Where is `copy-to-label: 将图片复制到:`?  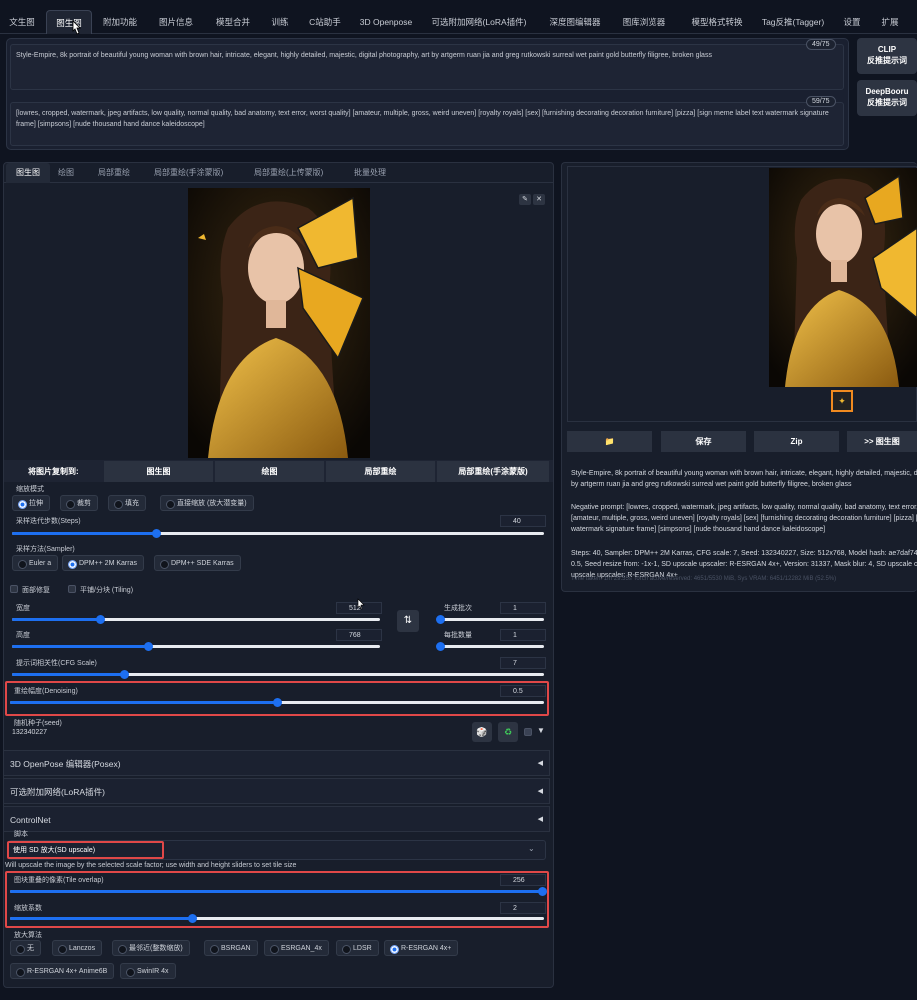
copy-to-label: 将图片复制到: is located at coordinates (53, 471).